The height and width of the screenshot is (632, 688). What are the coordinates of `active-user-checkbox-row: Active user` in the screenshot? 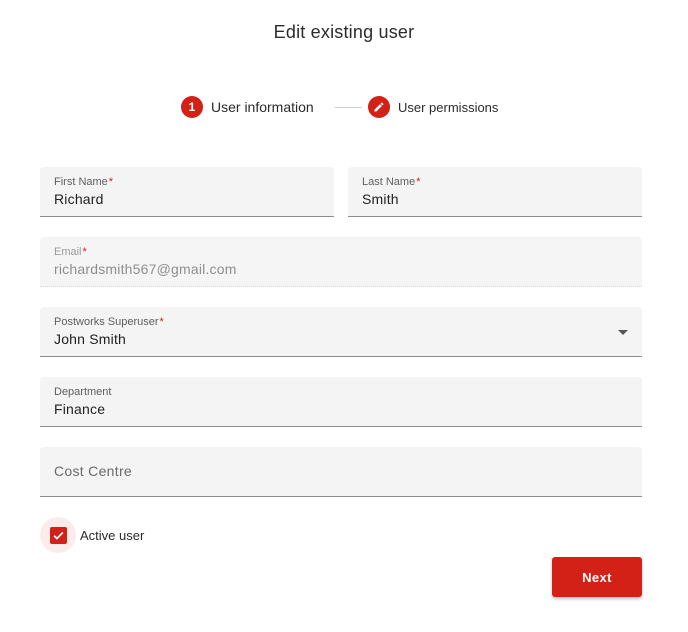 It's located at (92, 535).